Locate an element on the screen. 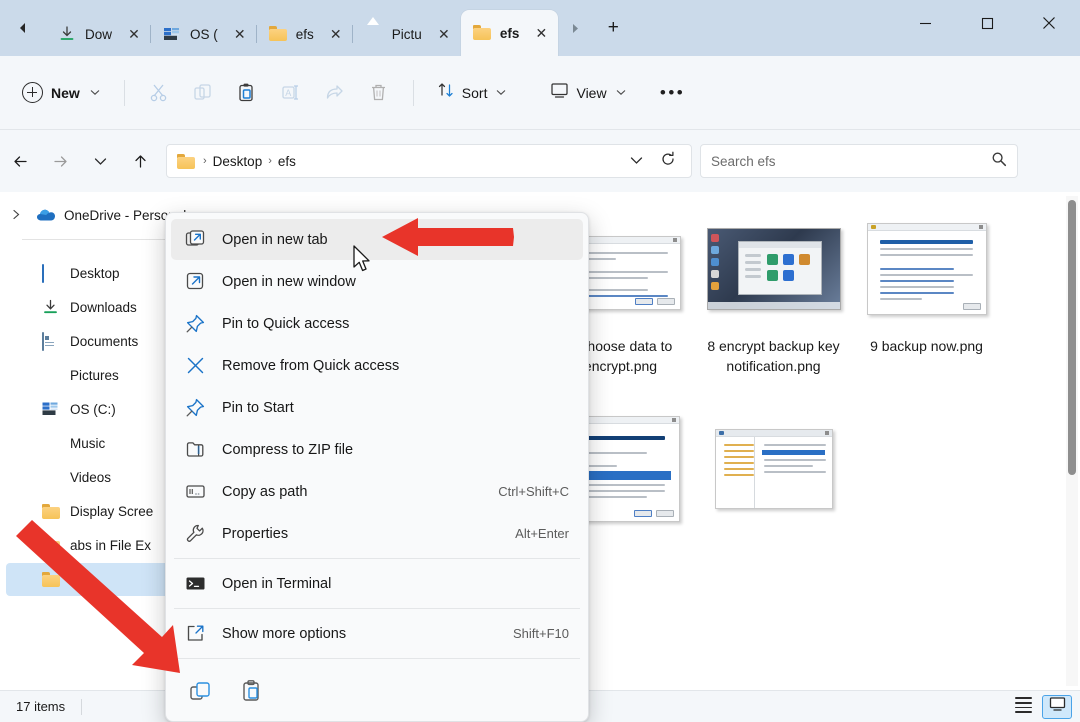 The image size is (1080, 722). vertical-scrollbar is located at coordinates (1072, 441).